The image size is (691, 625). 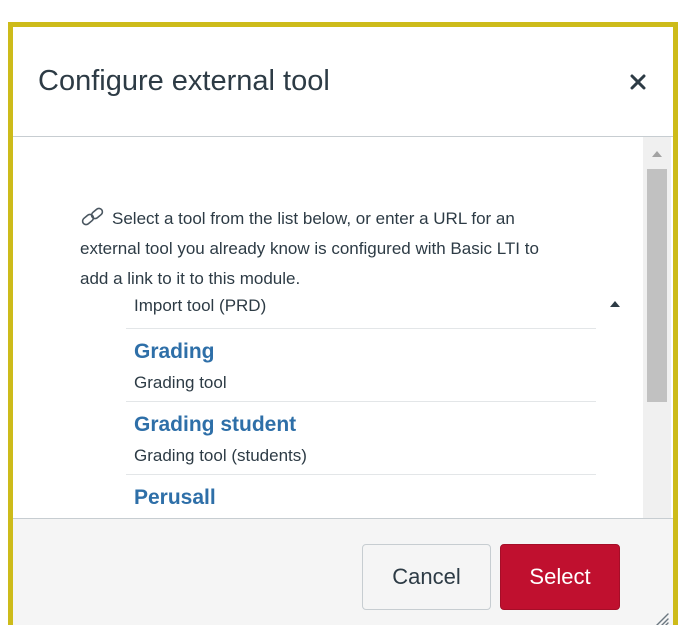 What do you see at coordinates (361, 365) in the screenshot?
I see `tool-item-grading: Grading Grading tool` at bounding box center [361, 365].